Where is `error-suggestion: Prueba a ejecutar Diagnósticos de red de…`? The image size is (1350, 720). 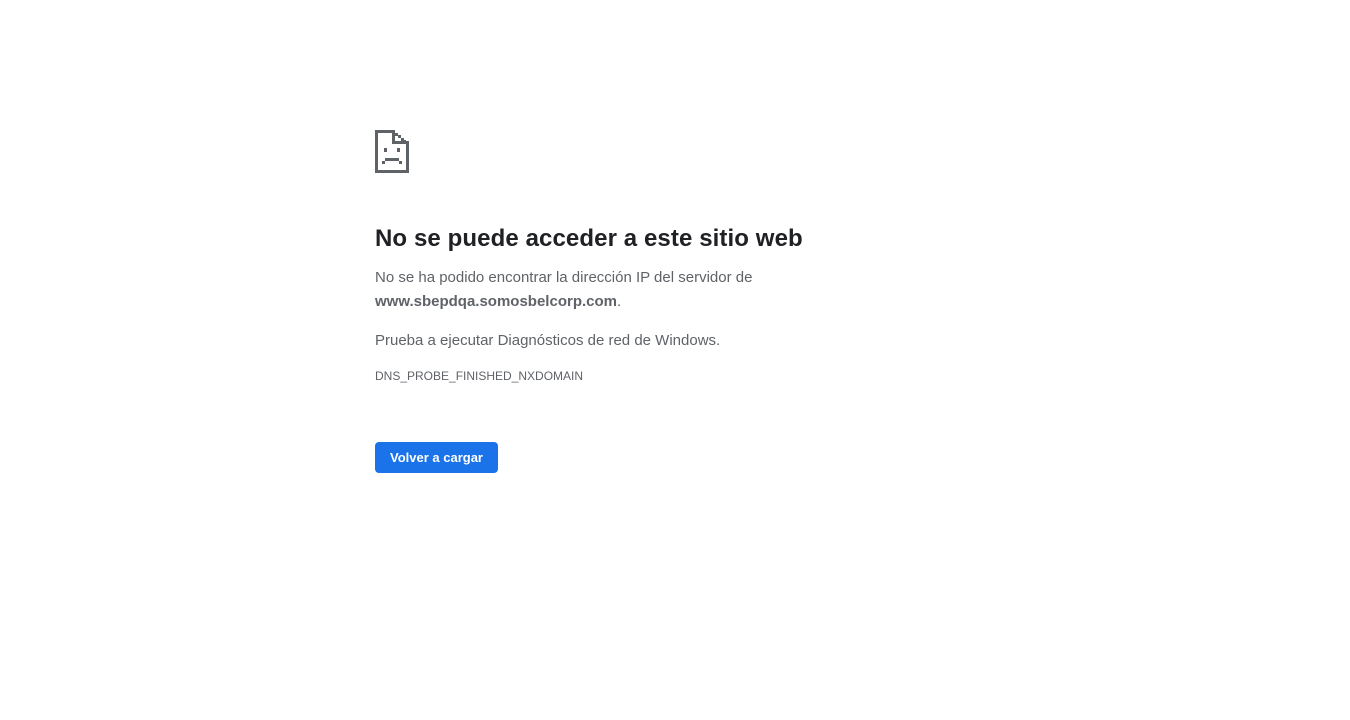
error-suggestion: Prueba a ejecutar Diagnósticos de red de… is located at coordinates (548, 340).